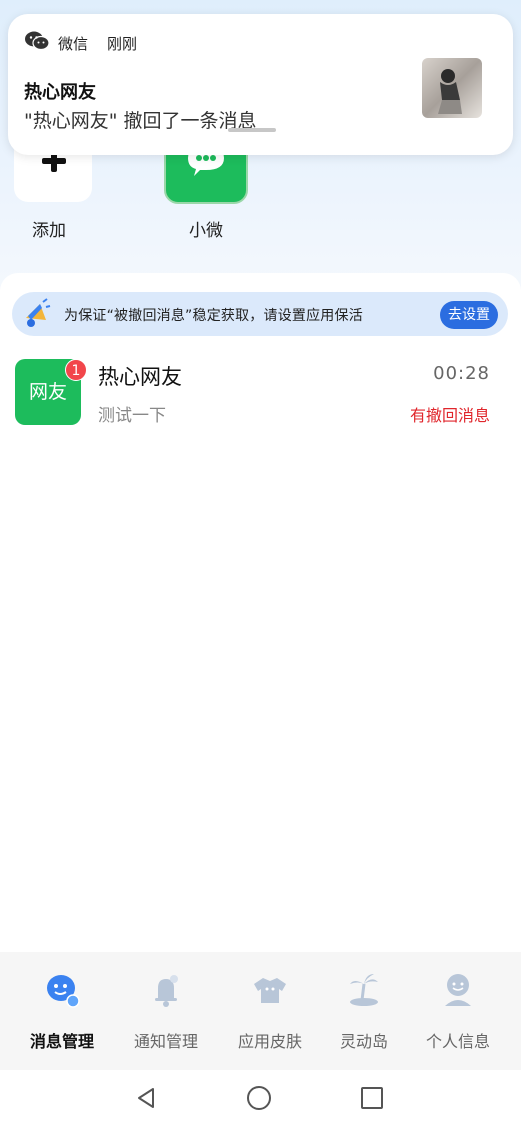 Image resolution: width=521 pixels, height=1122 pixels. What do you see at coordinates (458, 990) in the screenshot?
I see `profile-icon` at bounding box center [458, 990].